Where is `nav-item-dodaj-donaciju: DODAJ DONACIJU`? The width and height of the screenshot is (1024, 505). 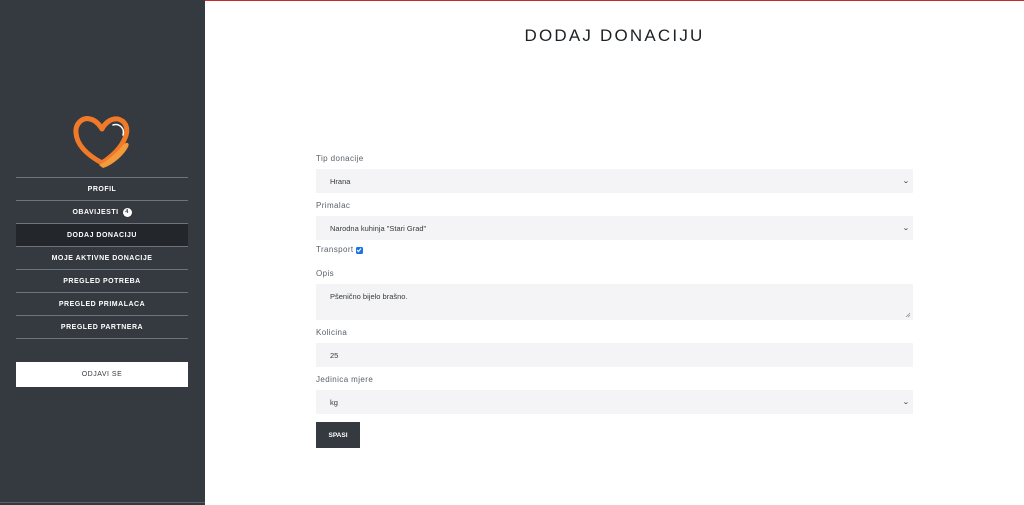 nav-item-dodaj-donaciju: DODAJ DONACIJU is located at coordinates (102, 235).